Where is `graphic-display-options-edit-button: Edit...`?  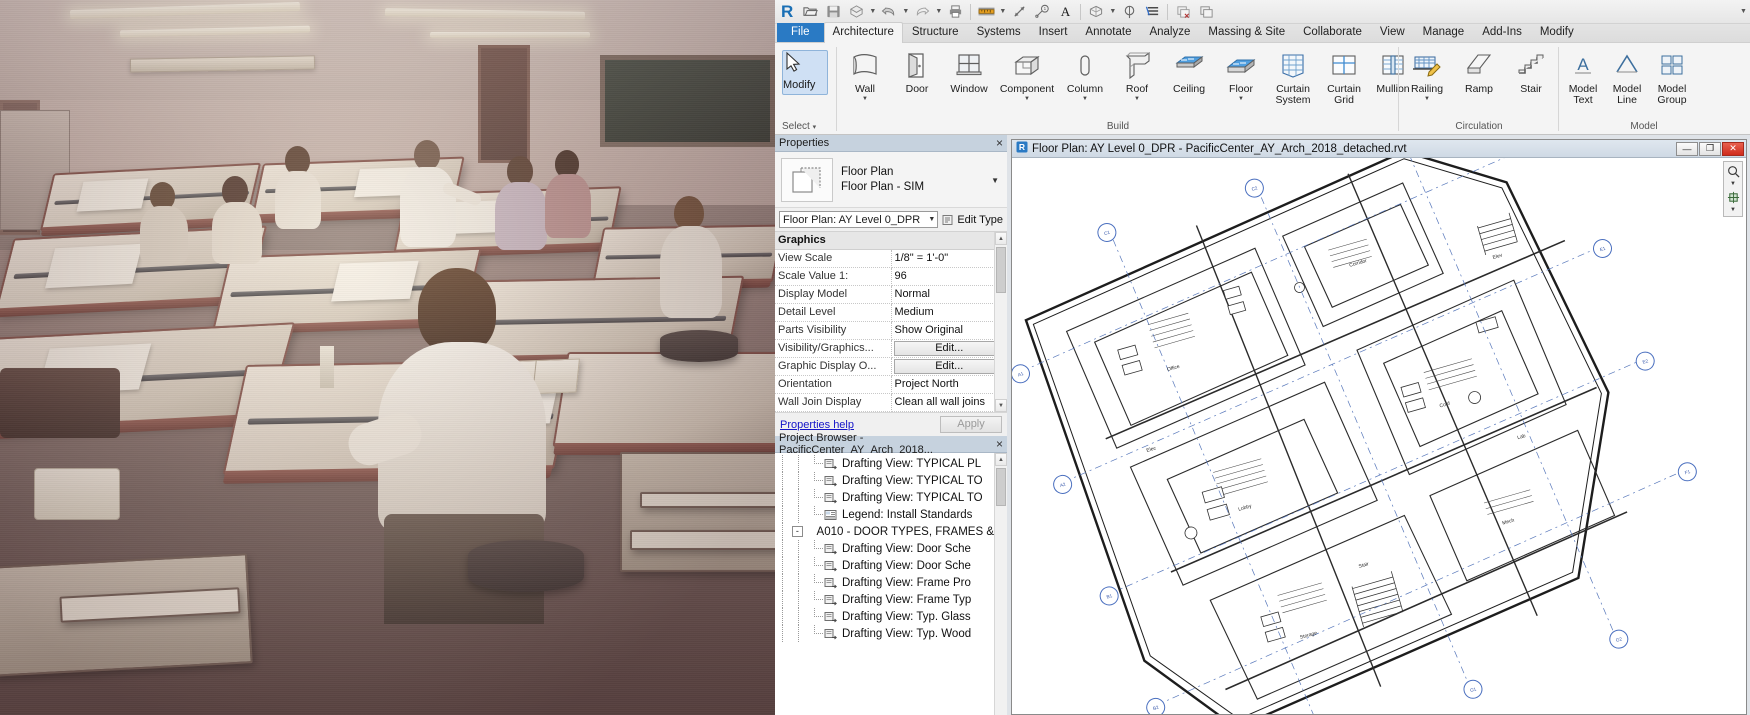 graphic-display-options-edit-button: Edit... is located at coordinates (949, 366).